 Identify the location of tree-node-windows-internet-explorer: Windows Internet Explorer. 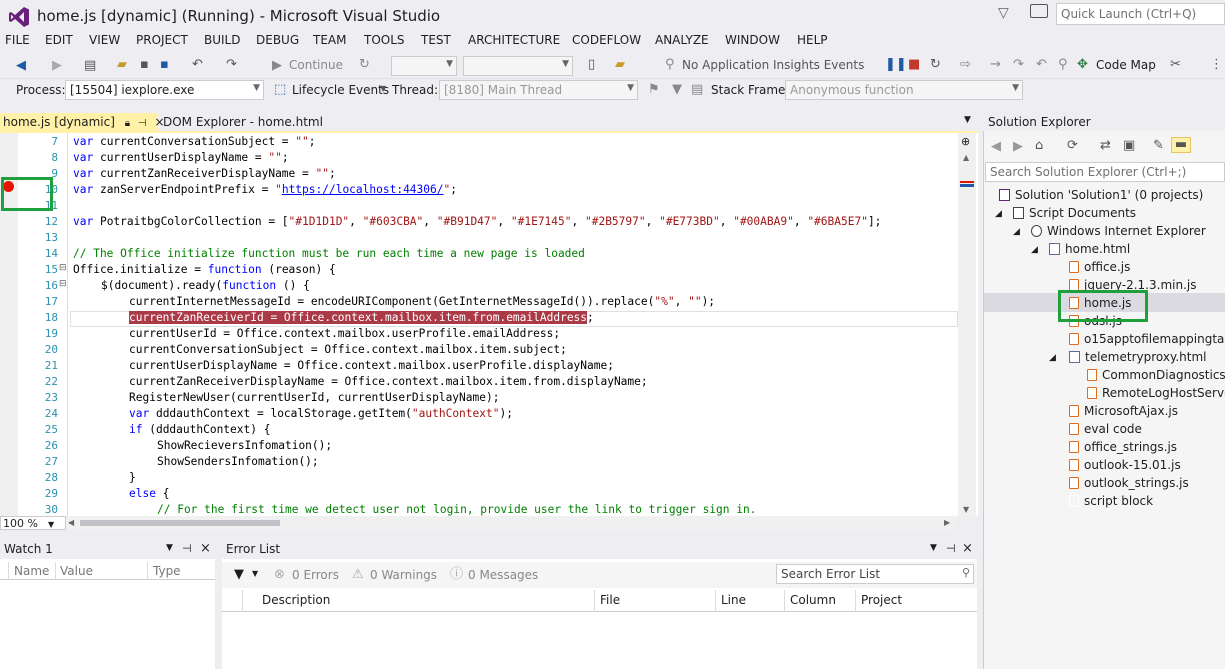
(1118, 231).